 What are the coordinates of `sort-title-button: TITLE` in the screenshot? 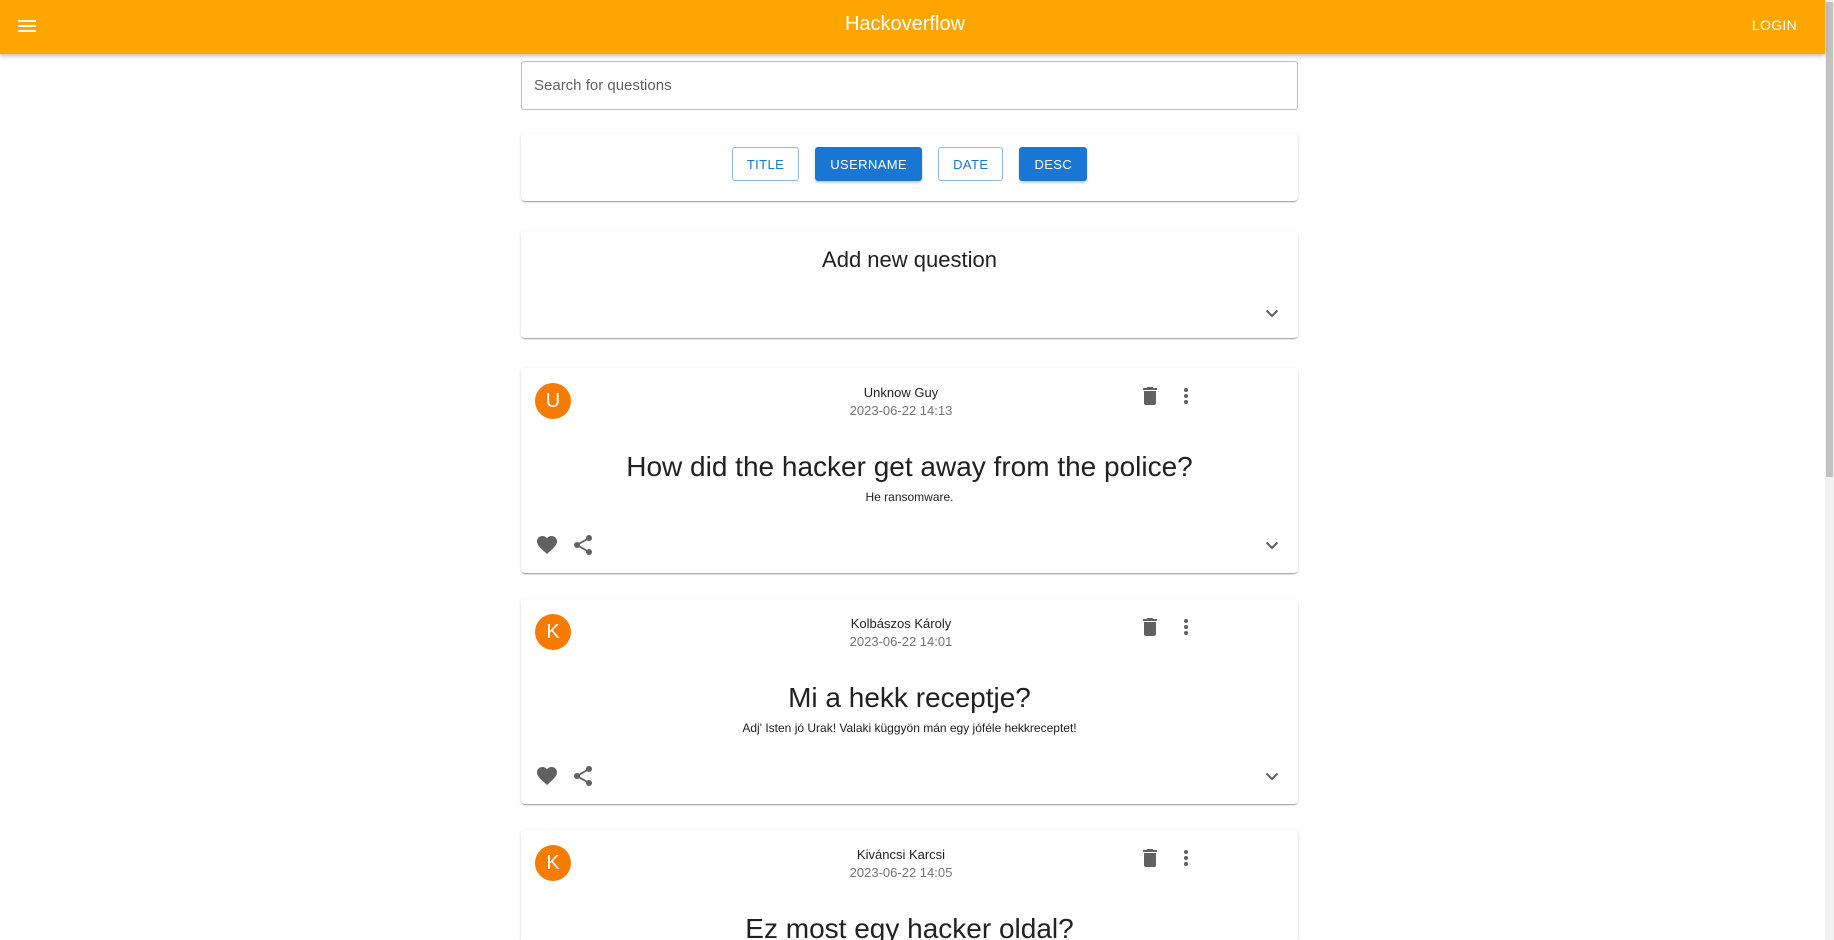 It's located at (765, 164).